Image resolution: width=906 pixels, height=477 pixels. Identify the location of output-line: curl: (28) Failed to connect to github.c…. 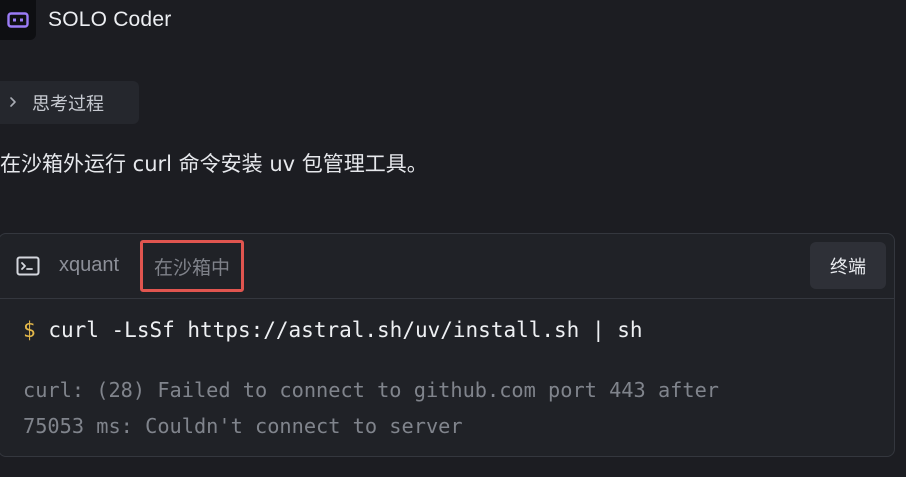
(371, 390).